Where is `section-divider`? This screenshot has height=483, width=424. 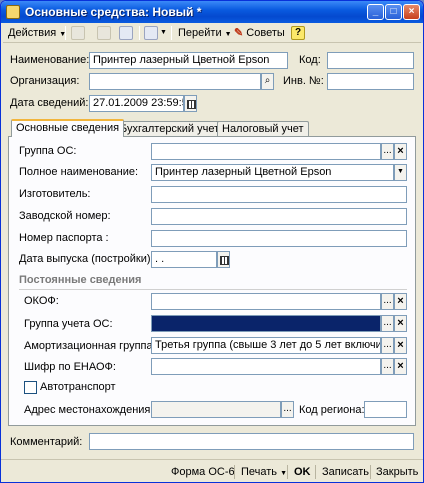
section-divider is located at coordinates (213, 289).